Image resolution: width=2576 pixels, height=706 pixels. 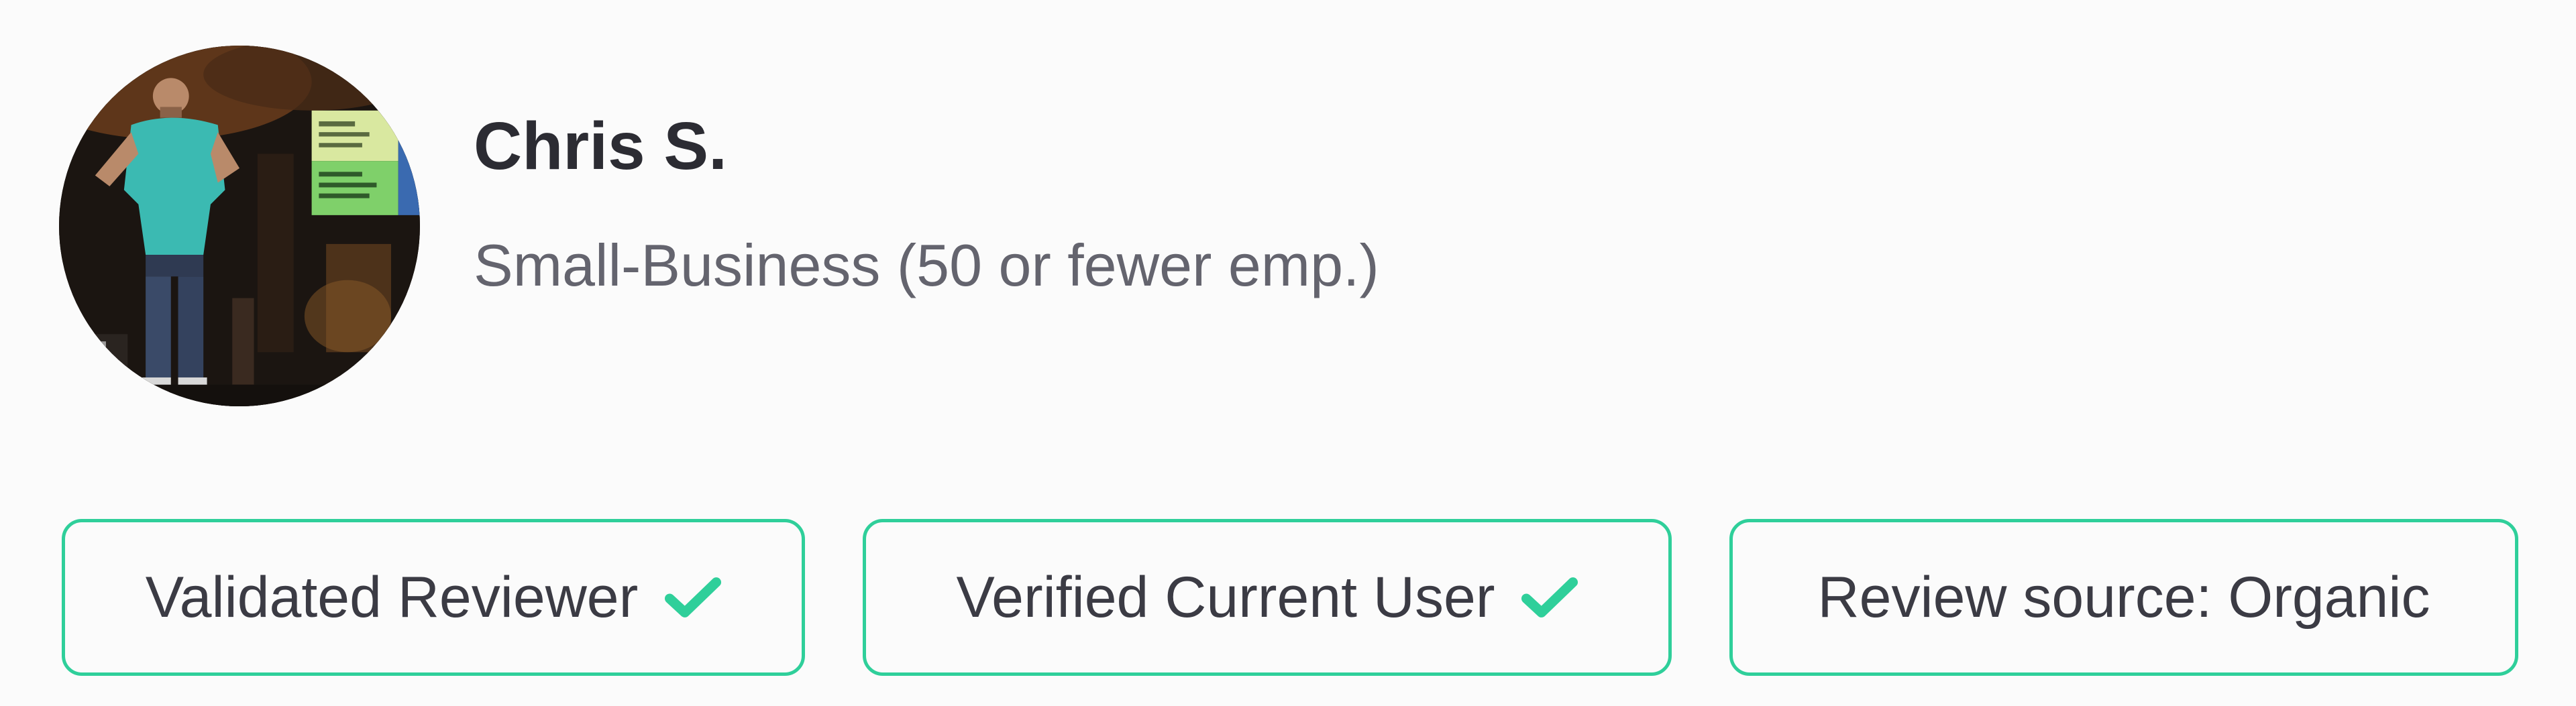 I want to click on reviewer-name: Chris S., so click(x=600, y=146).